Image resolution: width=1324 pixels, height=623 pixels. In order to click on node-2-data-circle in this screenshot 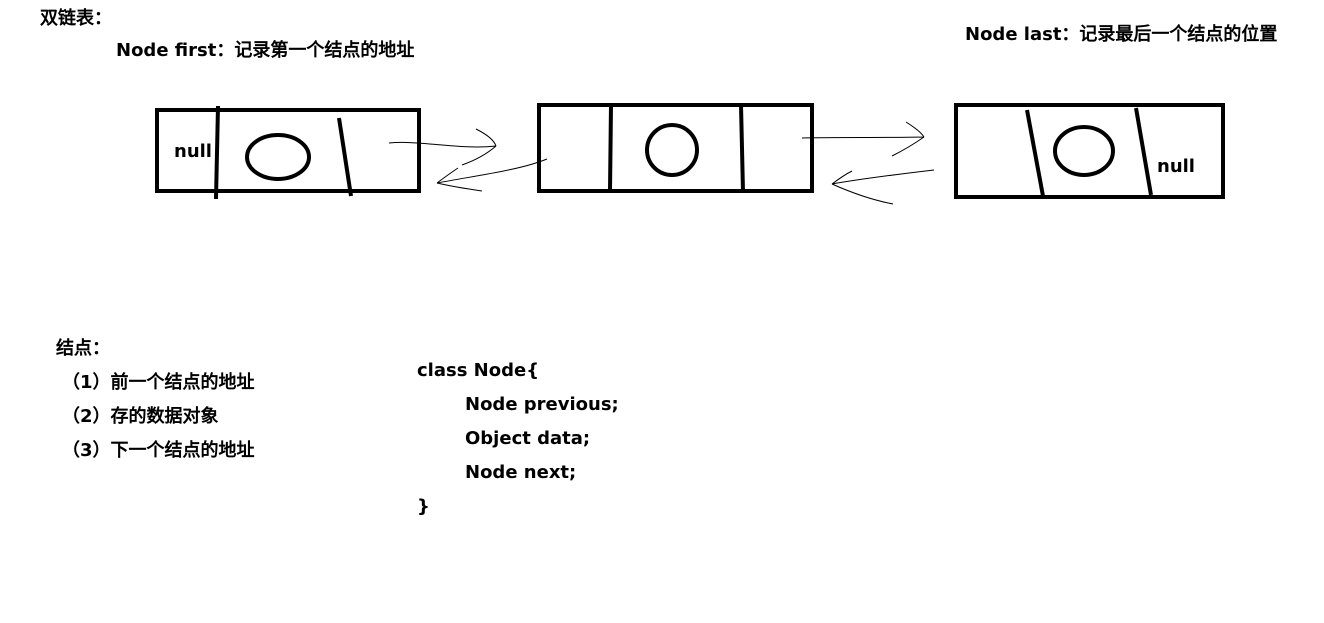, I will do `click(672, 150)`.